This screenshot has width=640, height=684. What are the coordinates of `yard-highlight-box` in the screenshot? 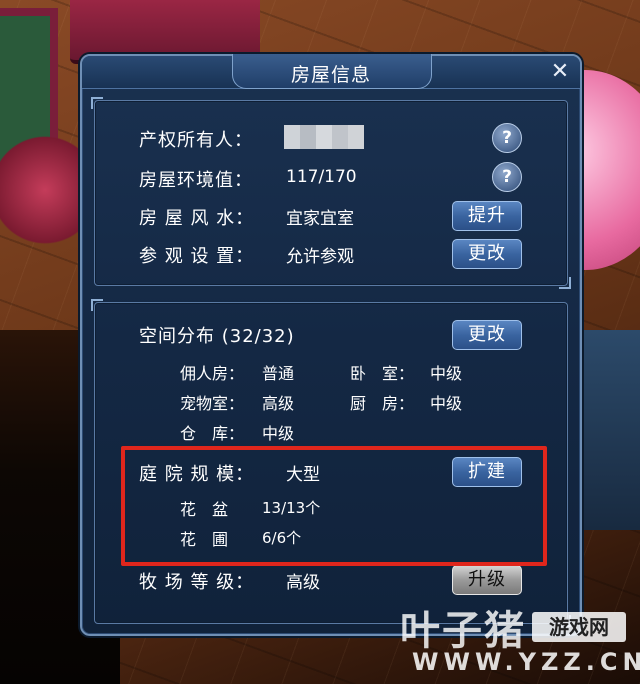 It's located at (334, 506).